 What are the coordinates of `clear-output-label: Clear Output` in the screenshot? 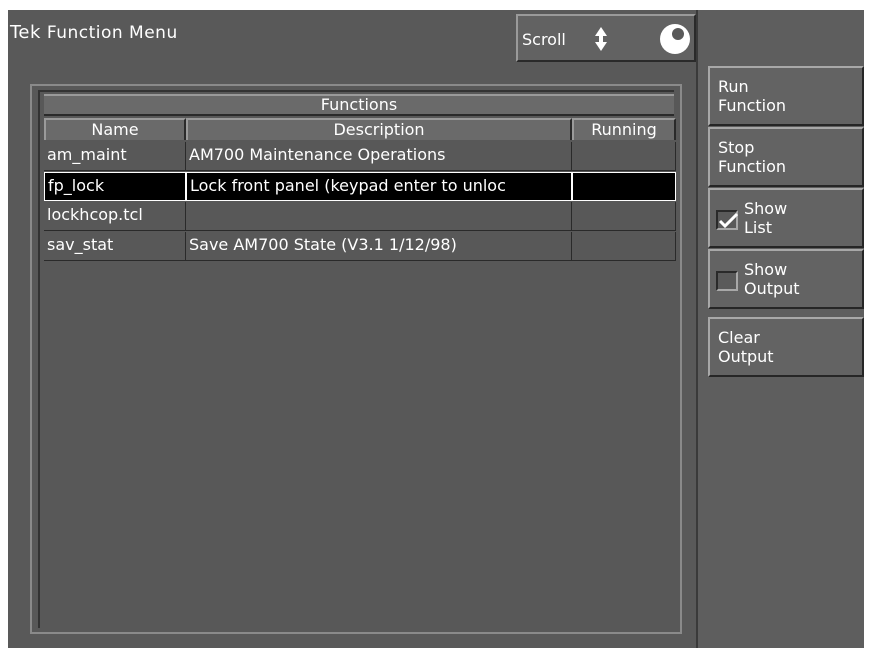 It's located at (746, 347).